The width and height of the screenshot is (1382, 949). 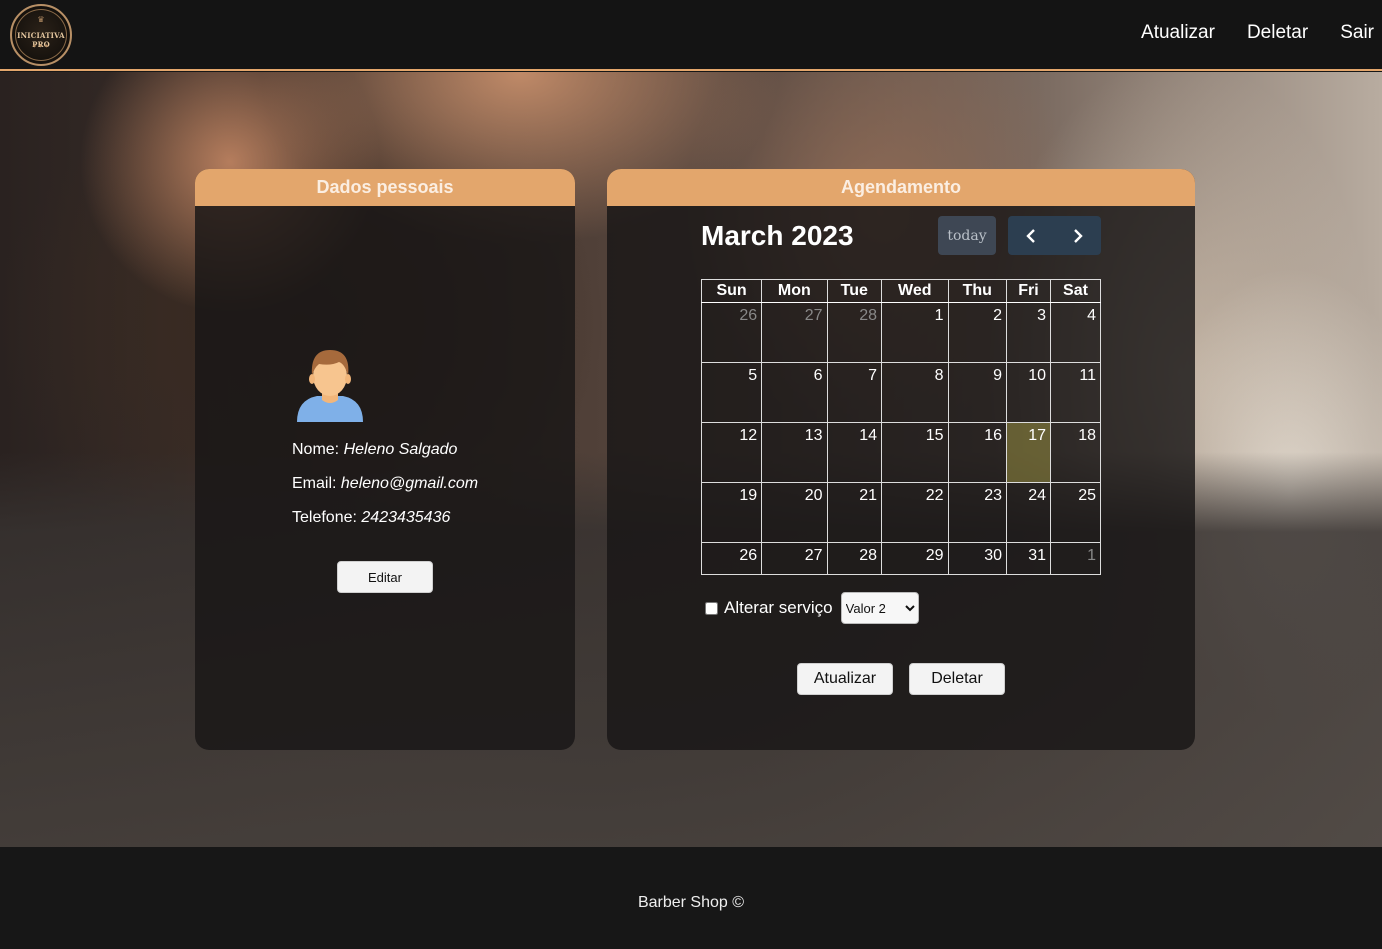 What do you see at coordinates (711, 608) in the screenshot?
I see `change-service-checkbox` at bounding box center [711, 608].